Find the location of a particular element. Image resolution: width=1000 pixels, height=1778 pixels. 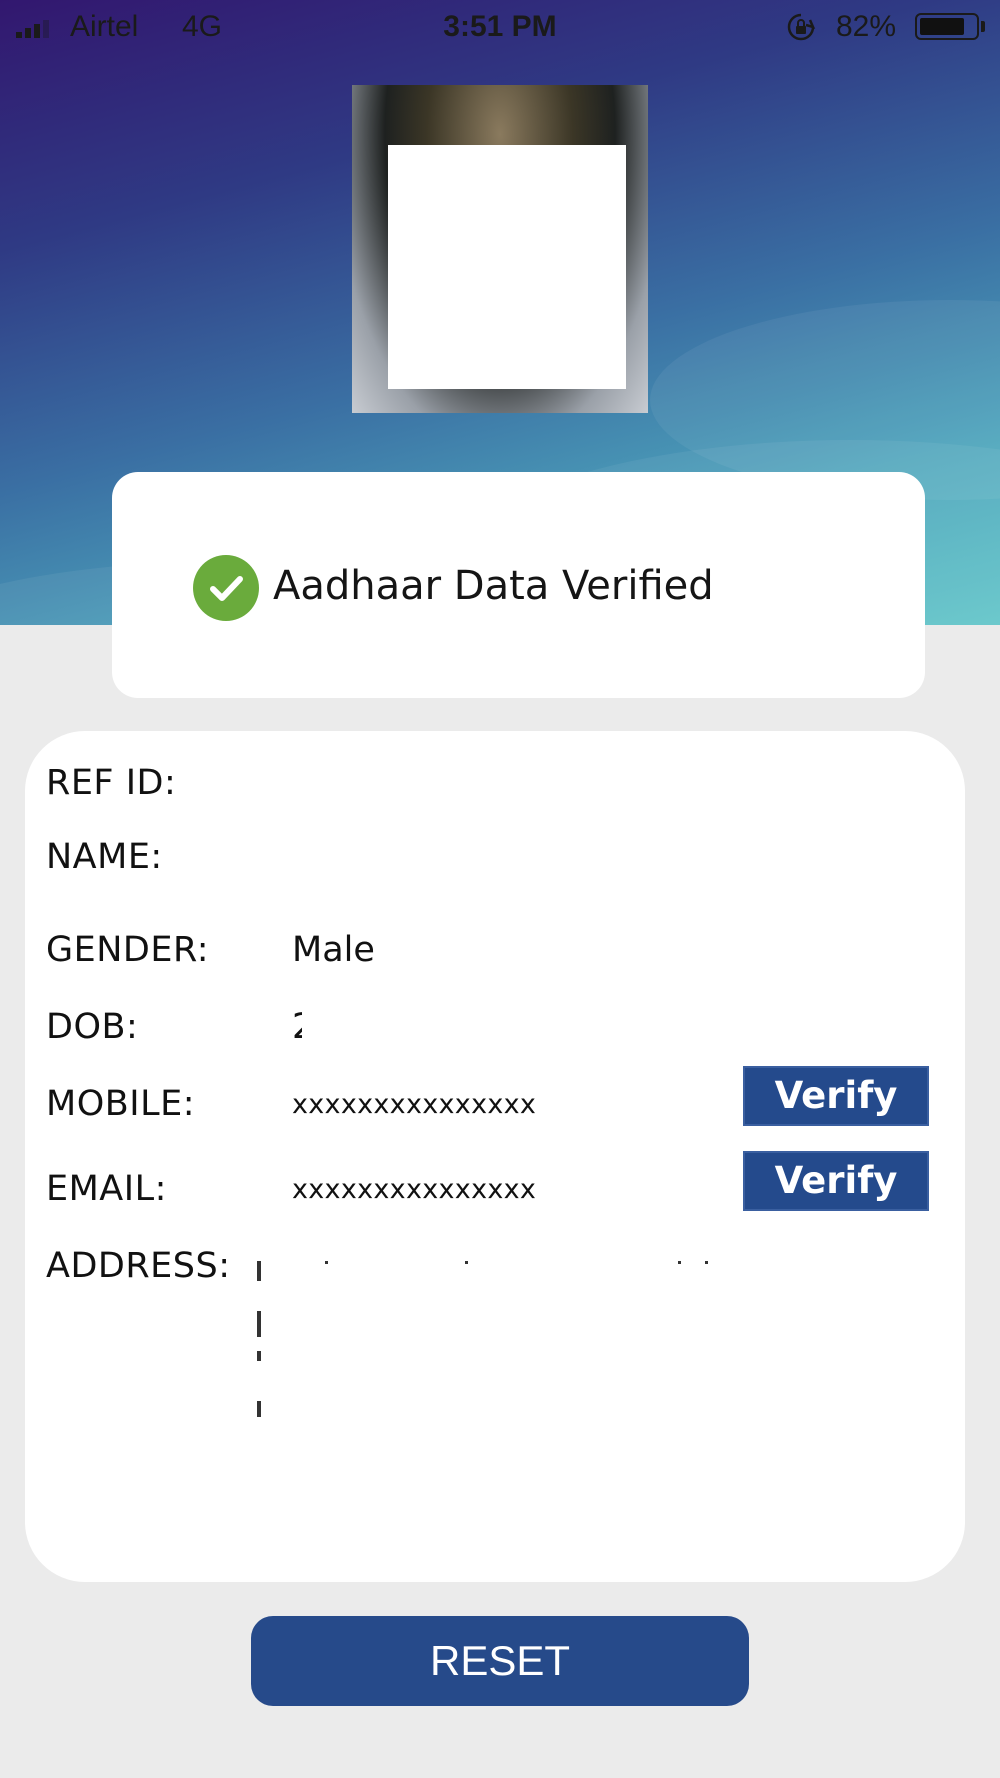

mobile-label: MOBILE: is located at coordinates (120, 1104).